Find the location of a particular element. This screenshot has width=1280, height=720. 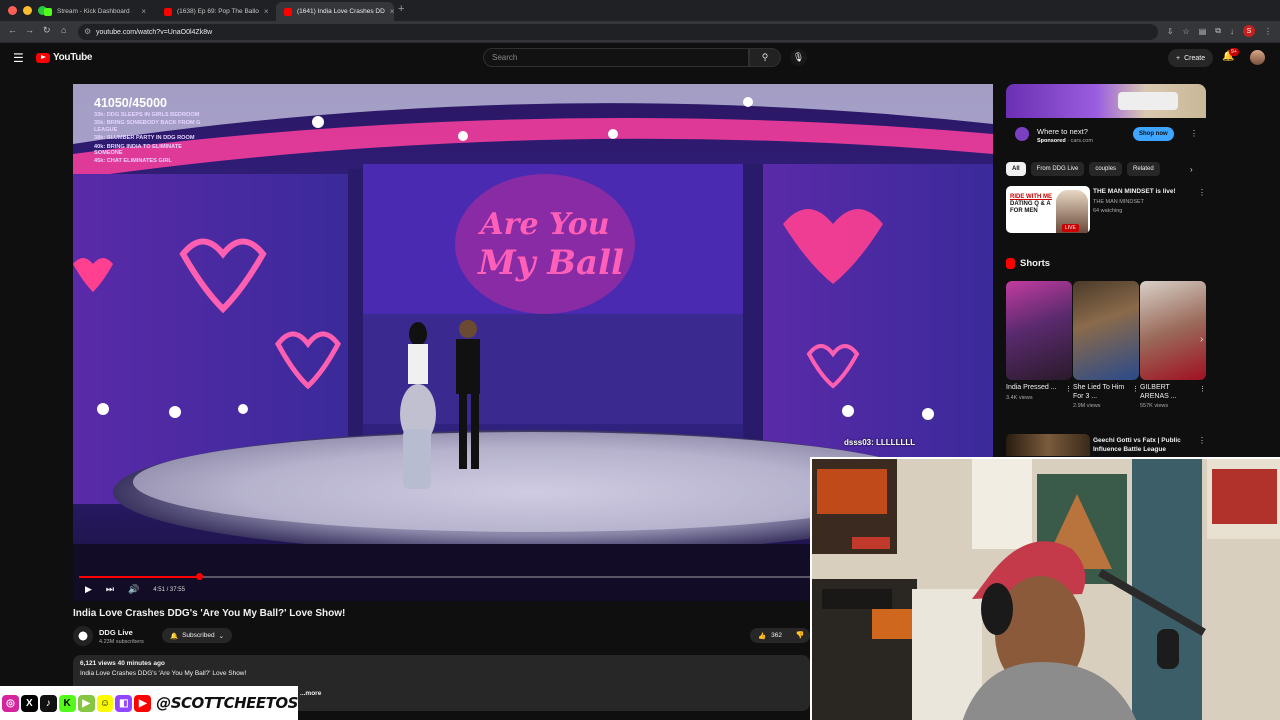

view-stats: 6,121 views 40 minutes ago is located at coordinates (122, 663).